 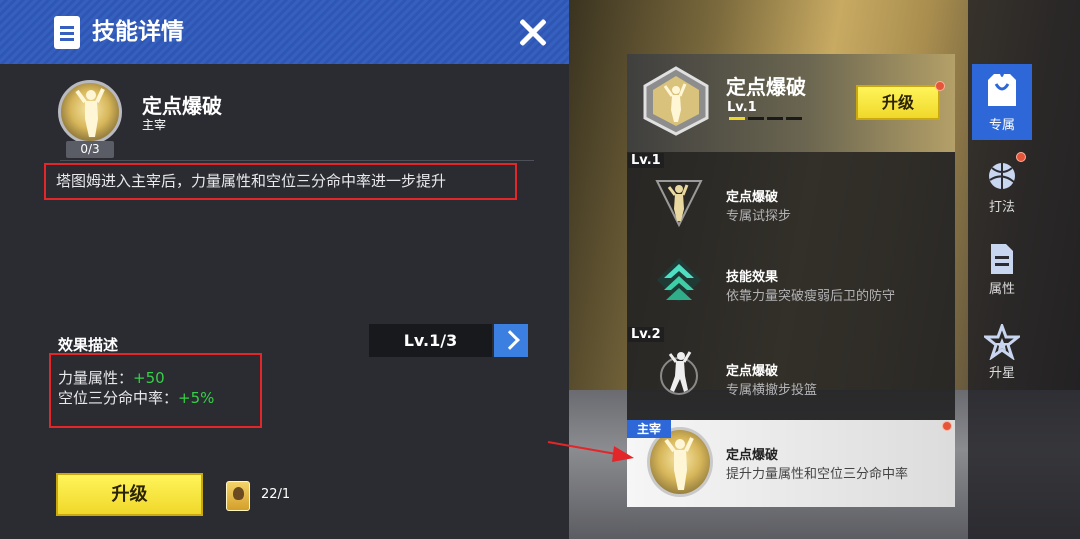 I want to click on tab-label: 专属, so click(x=1001, y=125).